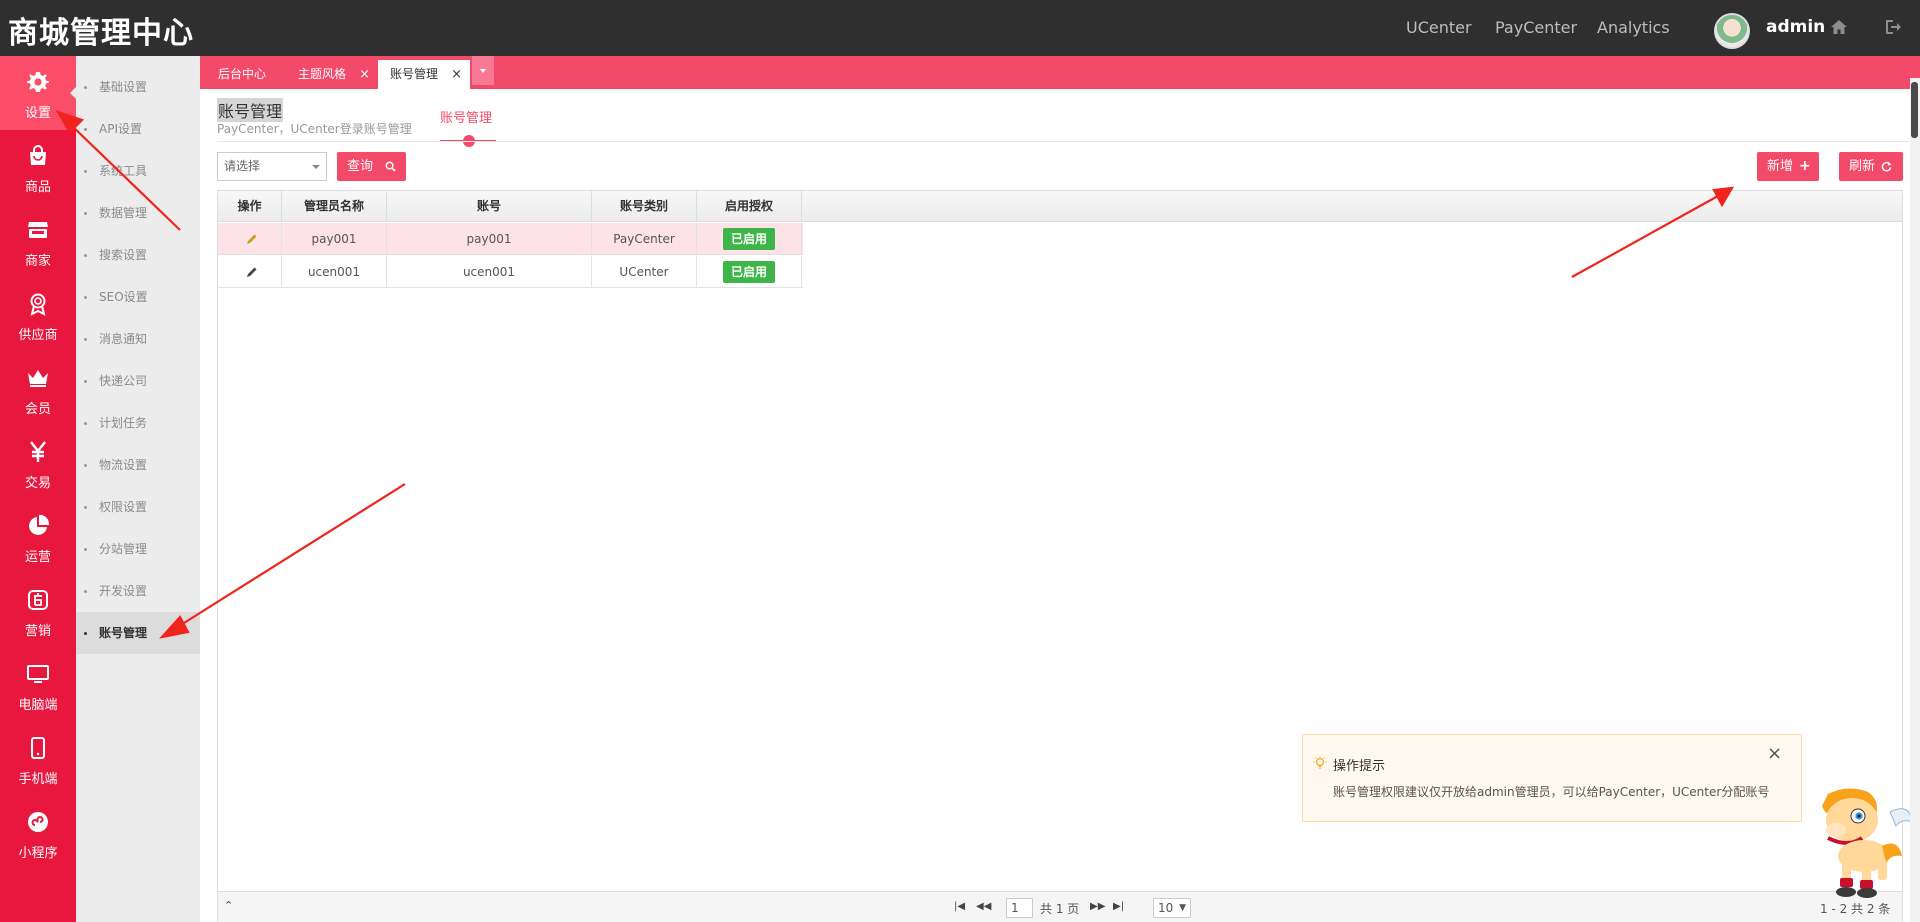 The image size is (1920, 922). I want to click on store-icon, so click(38, 230).